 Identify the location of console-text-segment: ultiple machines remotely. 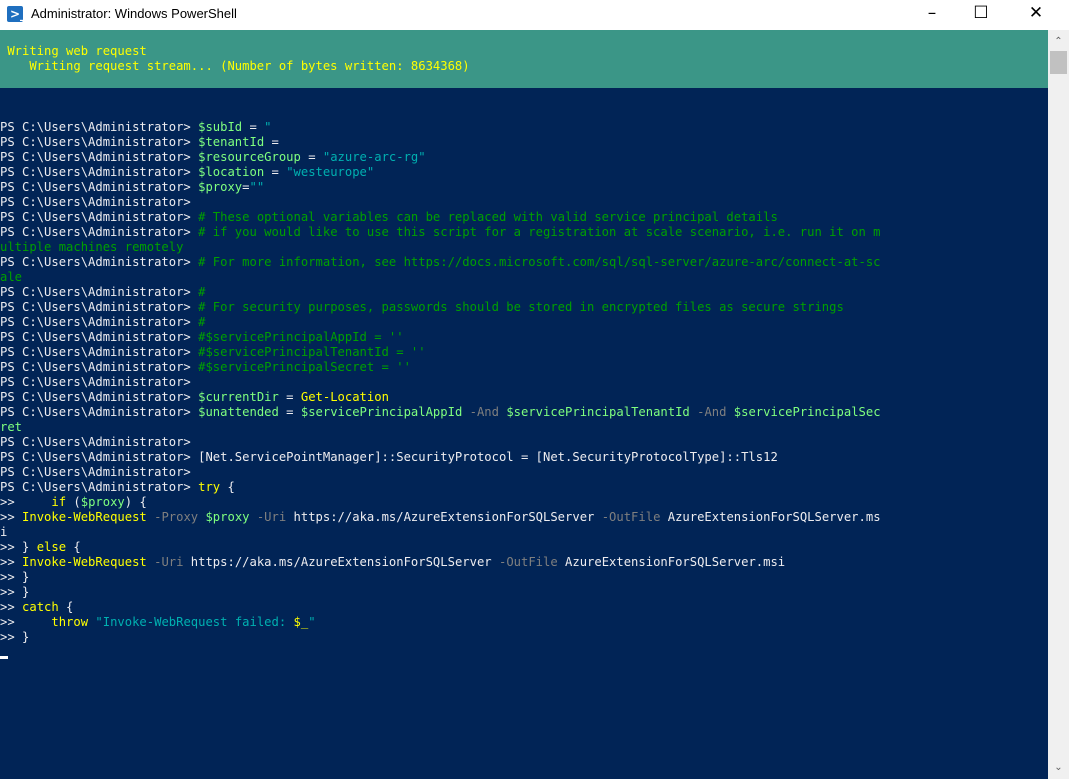
(92, 247).